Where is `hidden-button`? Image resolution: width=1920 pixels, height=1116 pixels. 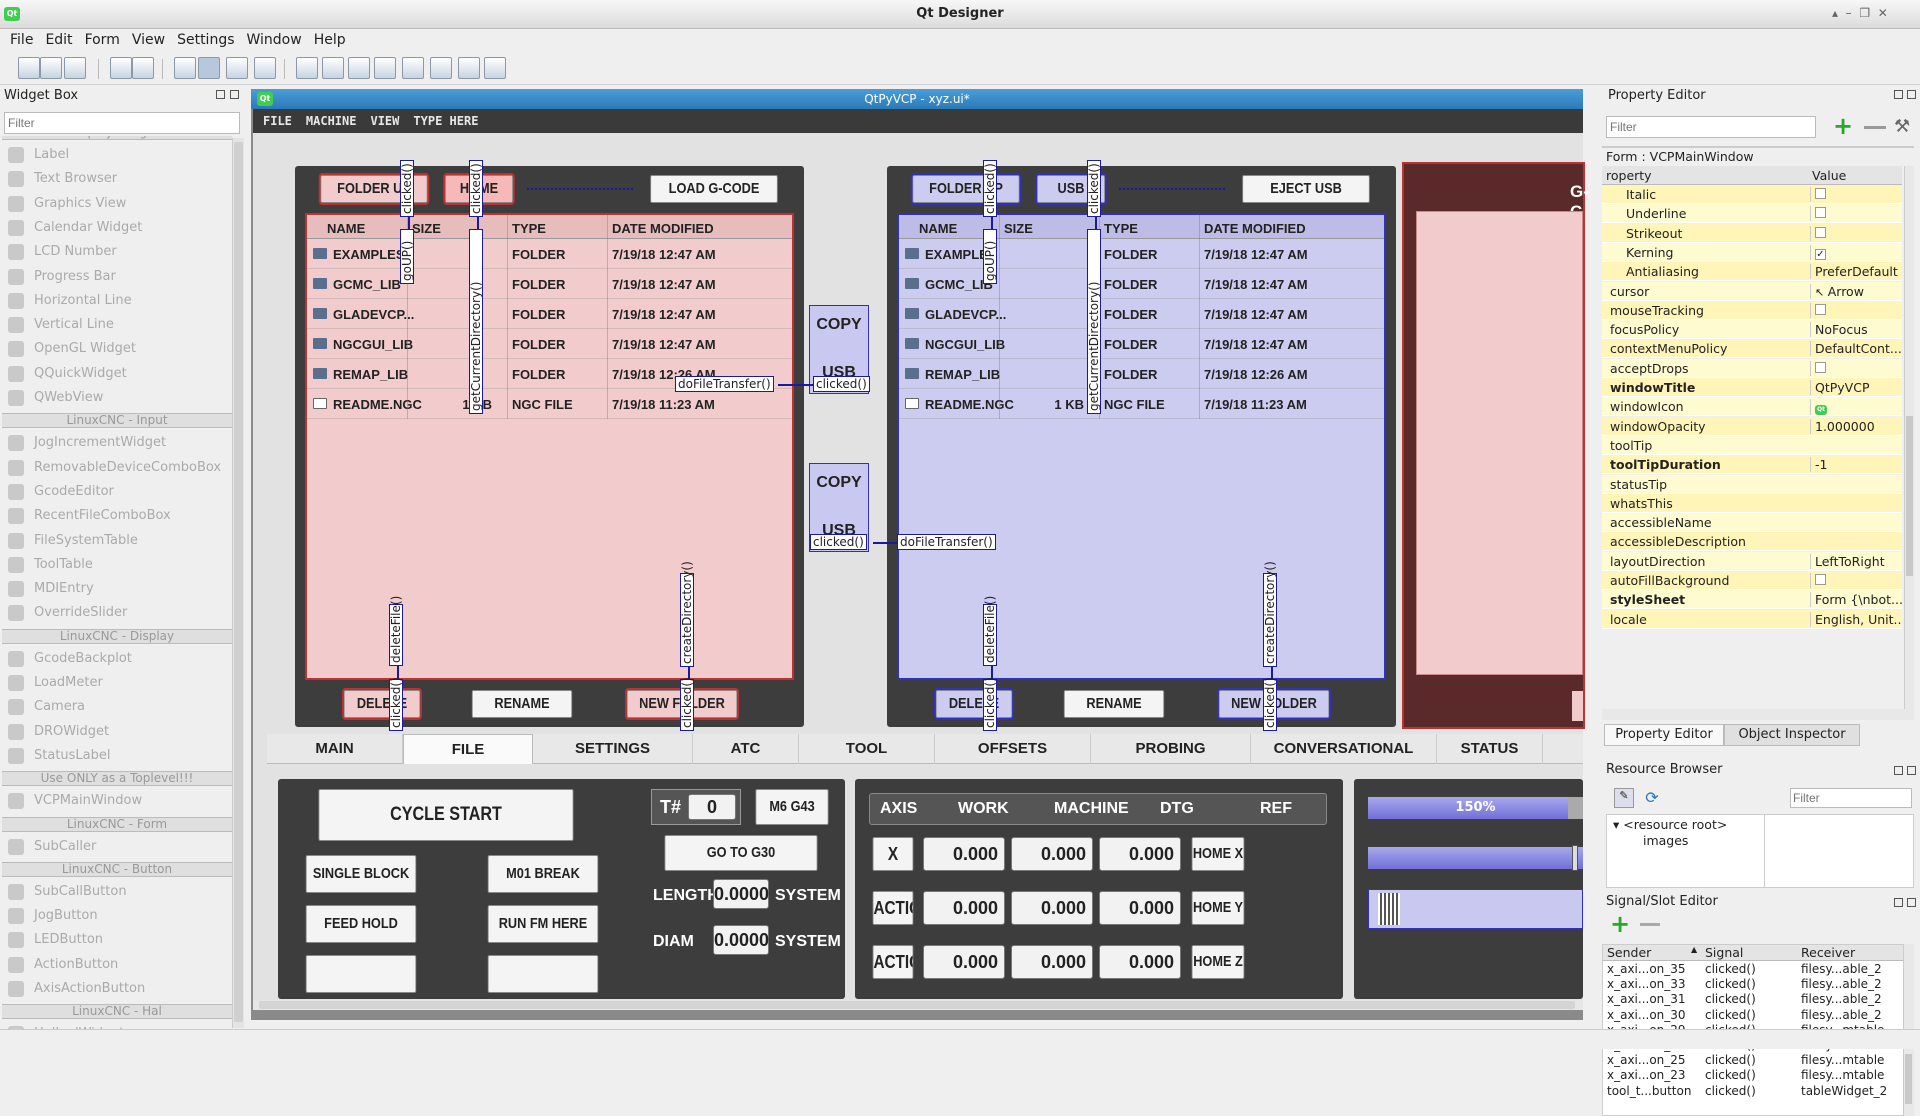
hidden-button is located at coordinates (361, 974).